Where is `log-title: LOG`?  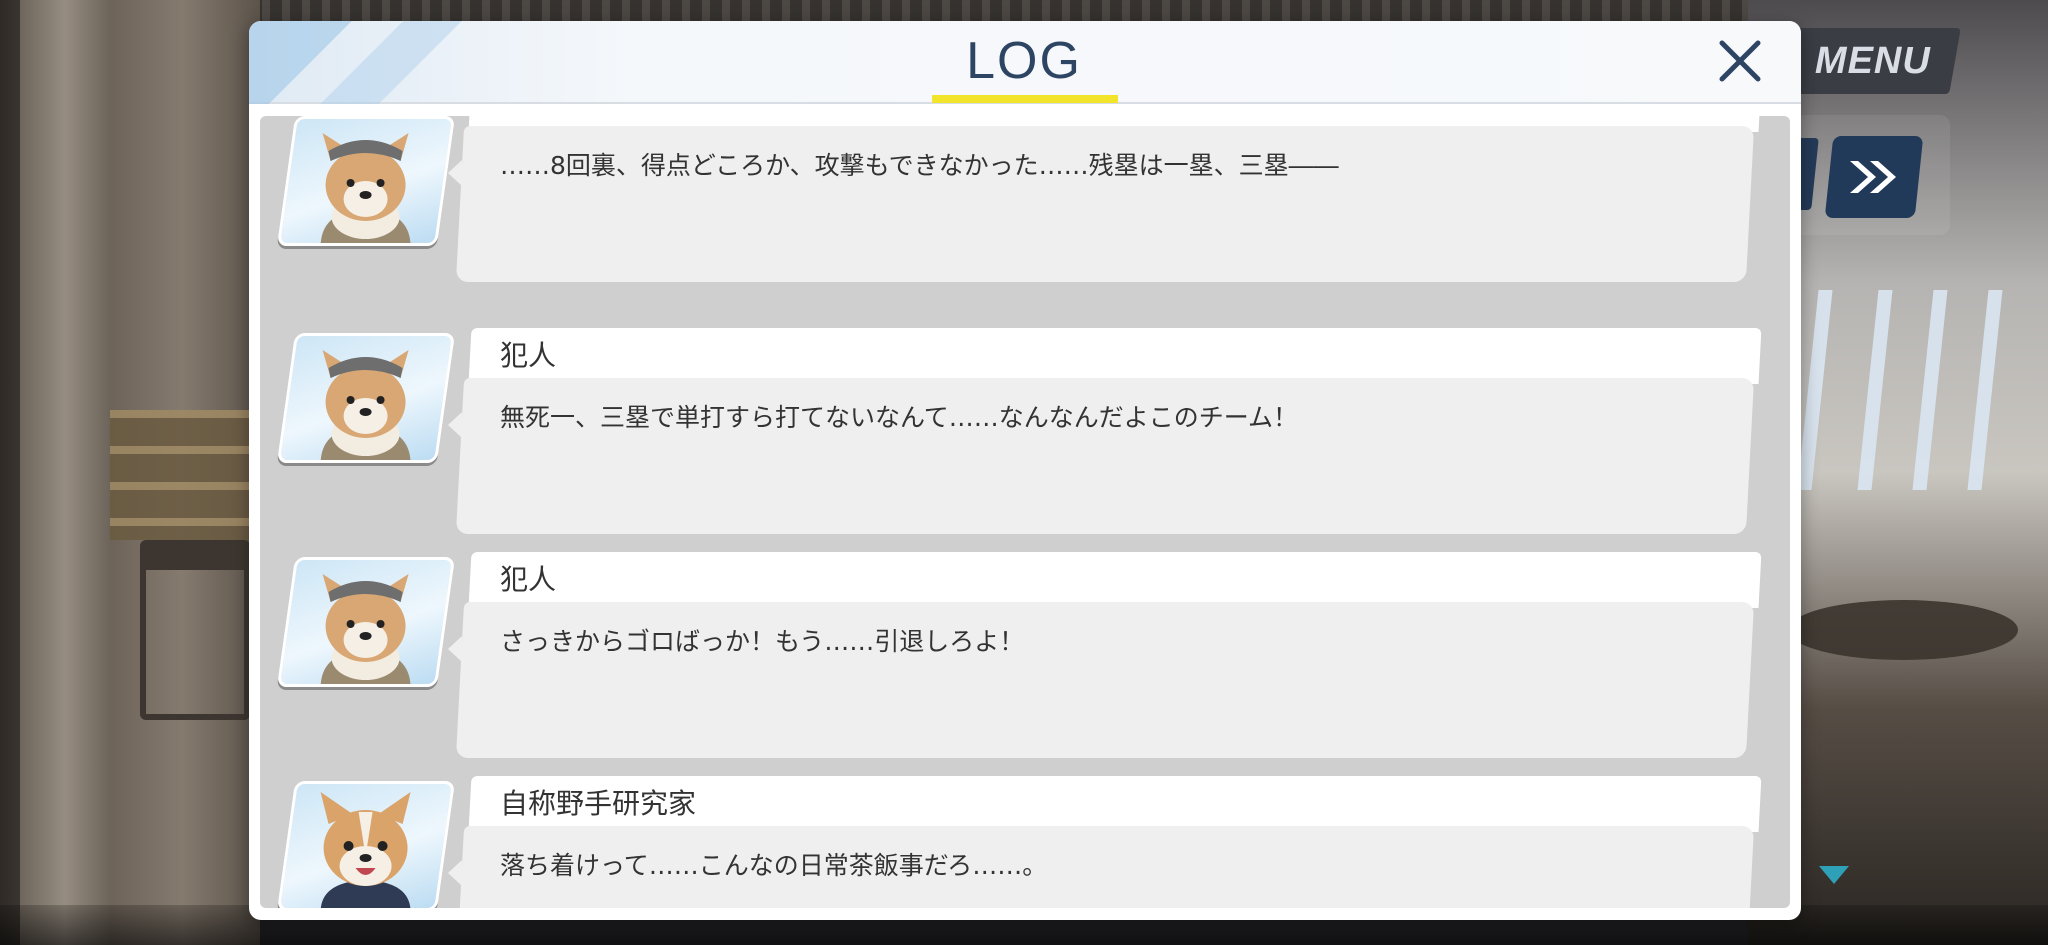
log-title: LOG is located at coordinates (1024, 61).